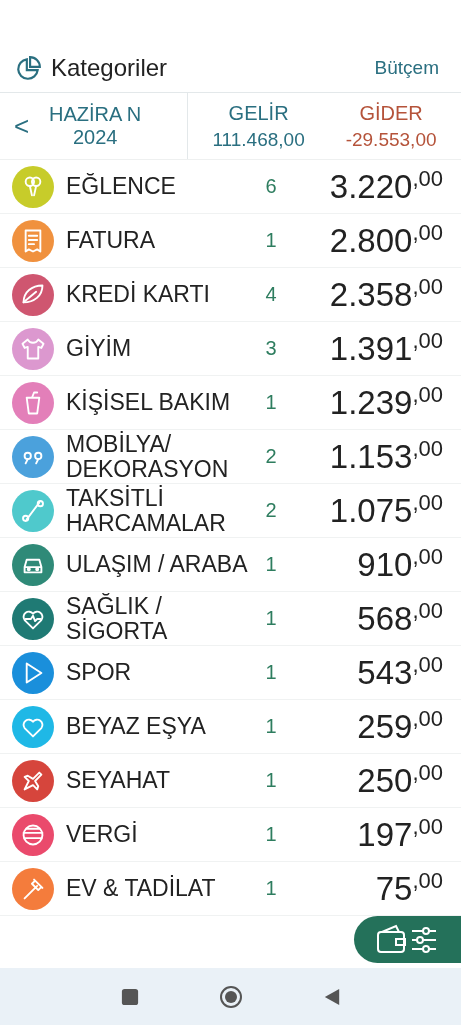 The height and width of the screenshot is (1025, 461). I want to click on category-row: BEYAZ EŞYA 1 259$^{,00}$, so click(230, 727).